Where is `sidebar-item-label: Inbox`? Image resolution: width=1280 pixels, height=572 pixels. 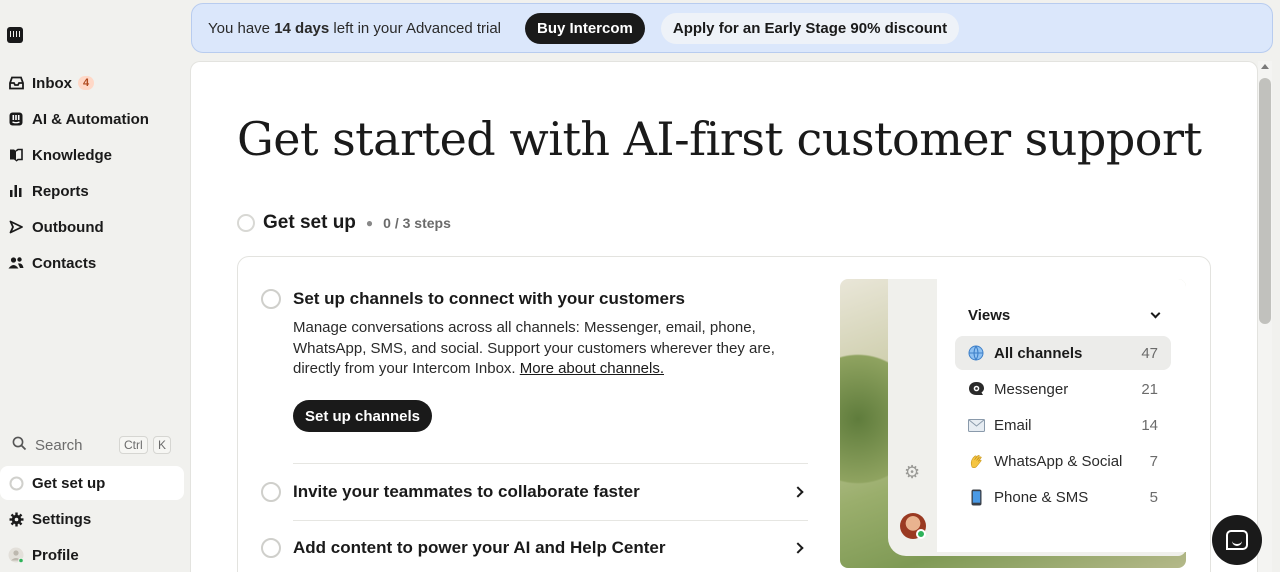
sidebar-item-label: Inbox is located at coordinates (52, 83).